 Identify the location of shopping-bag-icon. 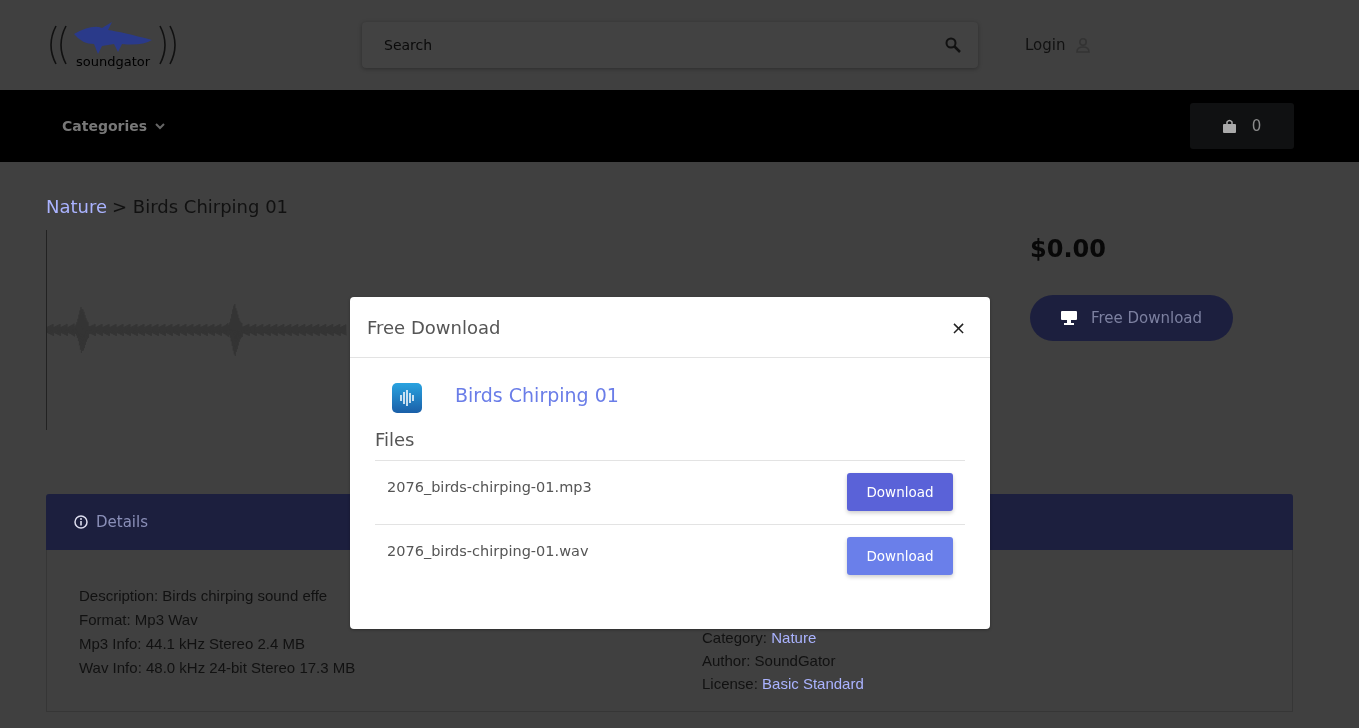
(1229, 126).